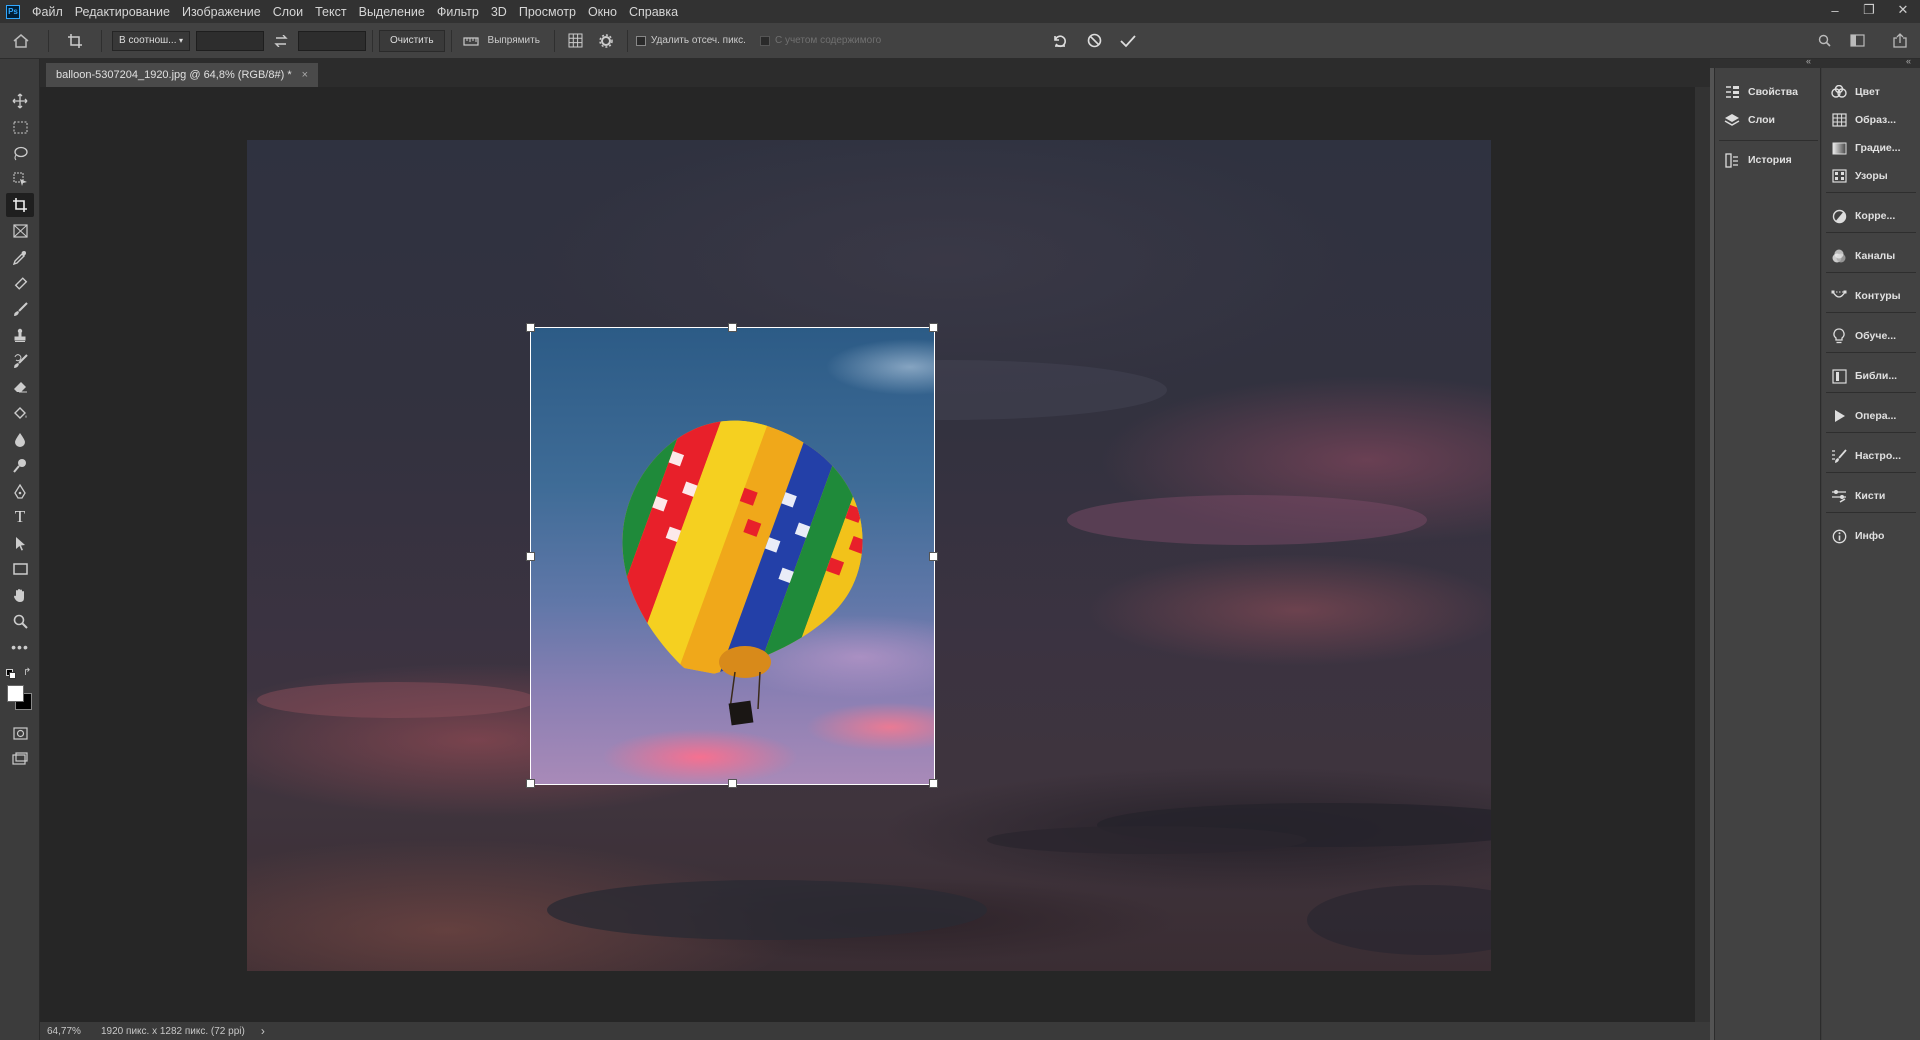 The image size is (1920, 1040). Describe the element at coordinates (27, 672) in the screenshot. I see `swap-colors-icon: ↱` at that location.